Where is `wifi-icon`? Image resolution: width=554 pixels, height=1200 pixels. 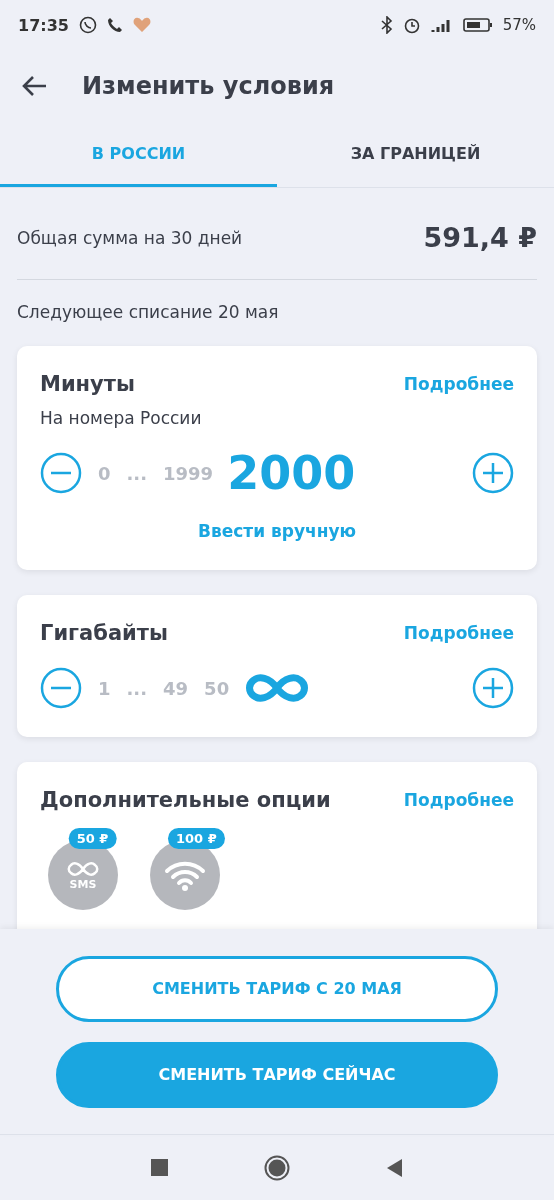
wifi-icon is located at coordinates (185, 875).